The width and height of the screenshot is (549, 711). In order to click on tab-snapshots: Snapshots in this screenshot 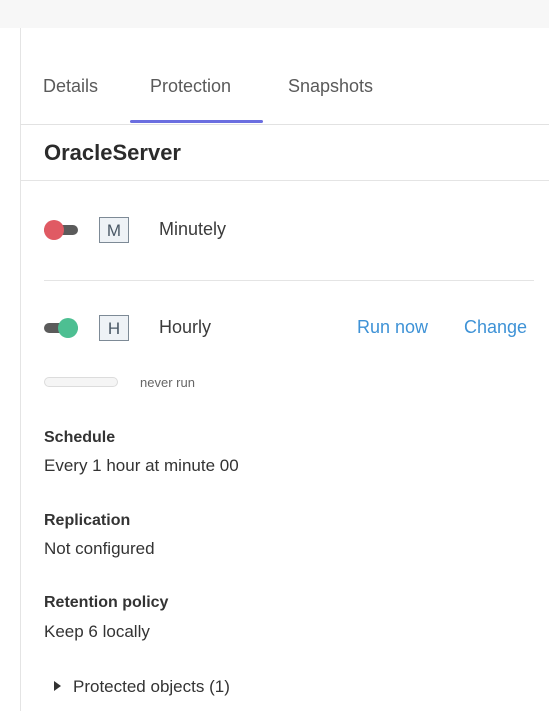, I will do `click(330, 86)`.